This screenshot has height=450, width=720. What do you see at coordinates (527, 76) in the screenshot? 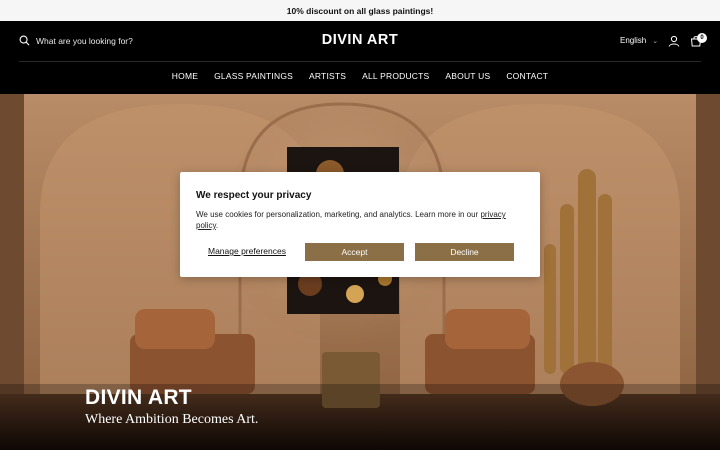
I see `nav-contact: CONTACT` at bounding box center [527, 76].